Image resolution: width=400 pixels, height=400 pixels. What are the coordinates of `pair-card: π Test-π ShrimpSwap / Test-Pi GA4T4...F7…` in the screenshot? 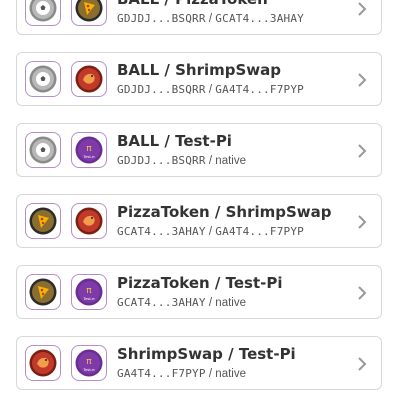 It's located at (199, 363).